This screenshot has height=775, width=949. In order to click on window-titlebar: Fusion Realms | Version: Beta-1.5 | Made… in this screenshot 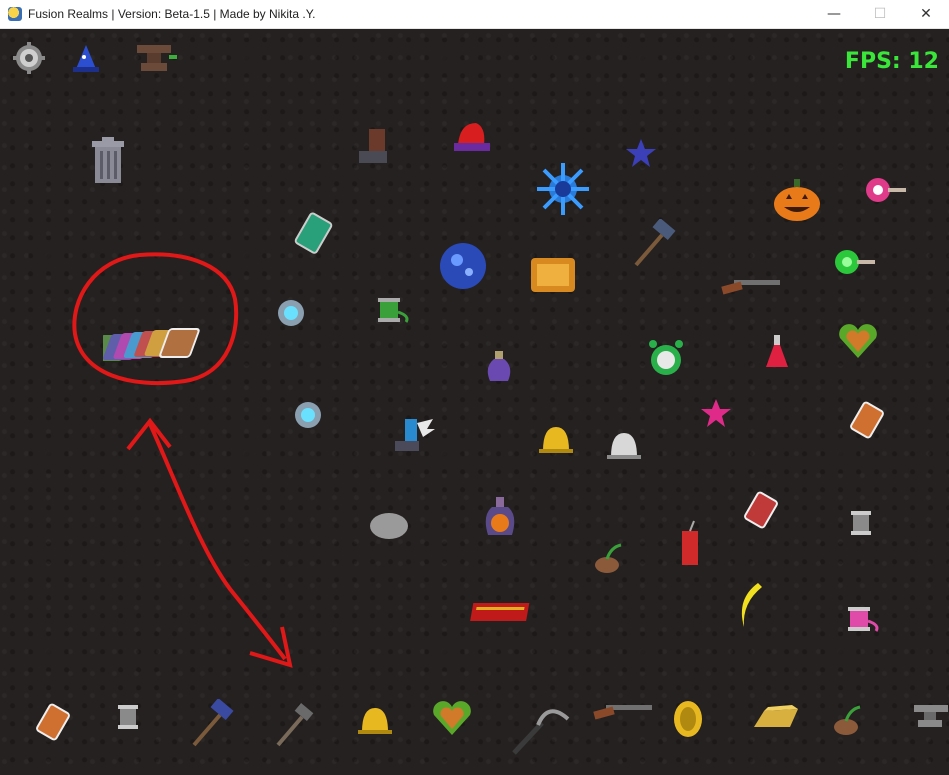, I will do `click(474, 14)`.